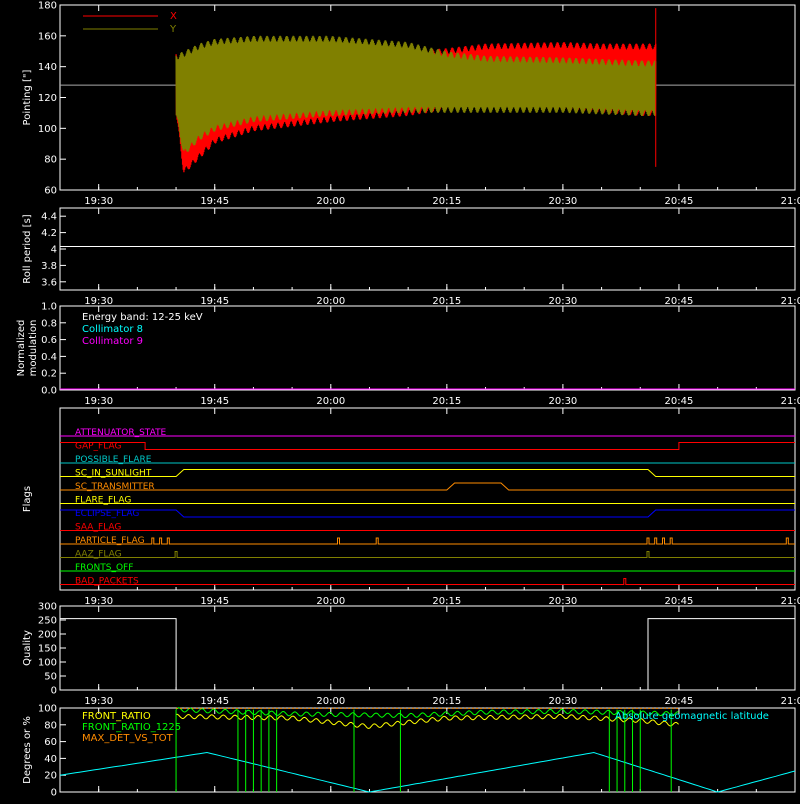 The height and width of the screenshot is (804, 800). What do you see at coordinates (49, 233) in the screenshot?
I see `y-tick-label: 4.2` at bounding box center [49, 233].